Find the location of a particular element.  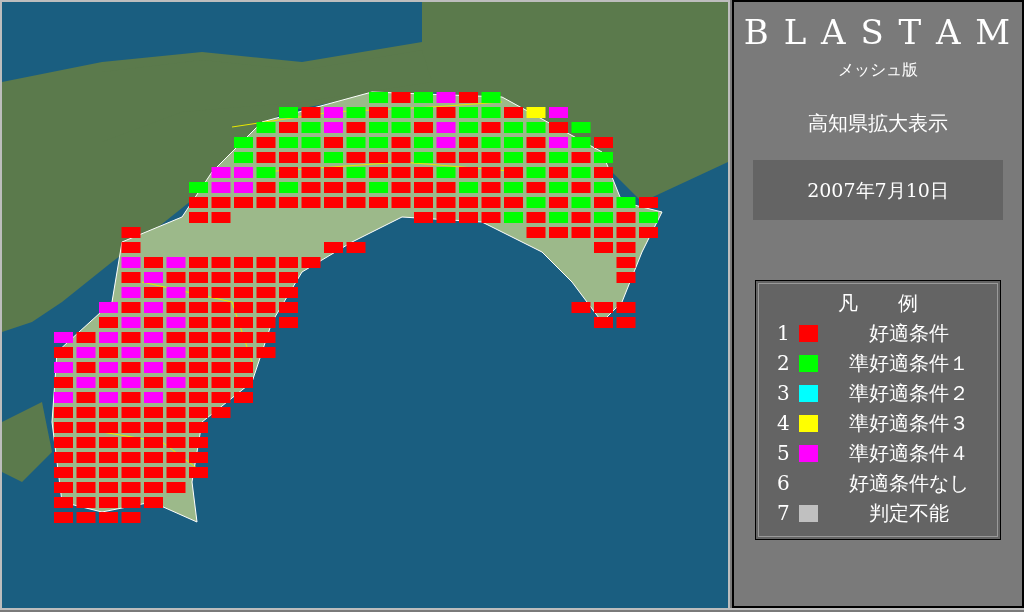

legend-number: 6 is located at coordinates (784, 483).